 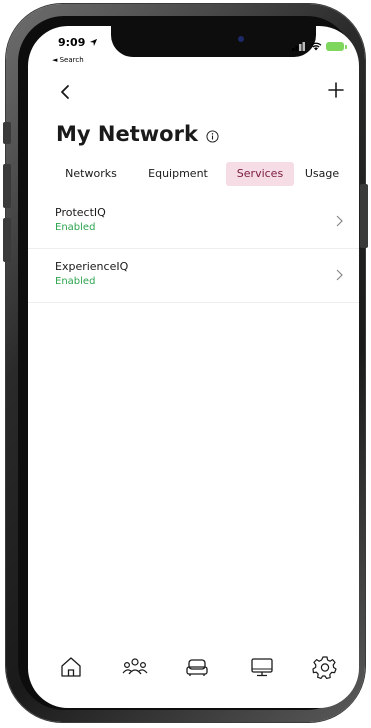 What do you see at coordinates (178, 174) in the screenshot?
I see `tab-equipment: Equipment` at bounding box center [178, 174].